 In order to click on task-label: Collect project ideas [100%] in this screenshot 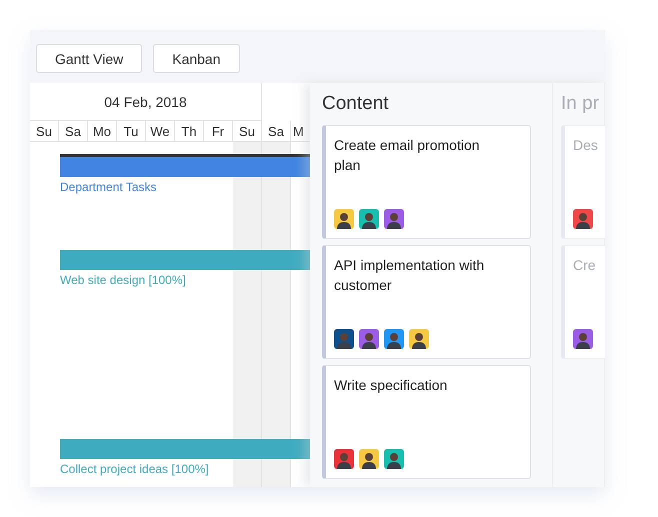, I will do `click(135, 469)`.